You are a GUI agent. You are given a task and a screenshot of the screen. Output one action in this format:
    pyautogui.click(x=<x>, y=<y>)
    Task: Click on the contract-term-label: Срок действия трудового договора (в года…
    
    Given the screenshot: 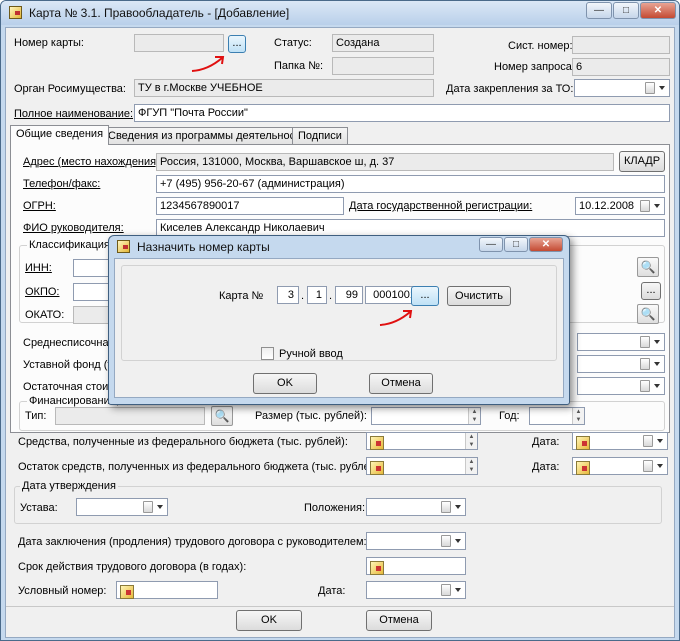 What is the action you would take?
    pyautogui.click(x=132, y=567)
    